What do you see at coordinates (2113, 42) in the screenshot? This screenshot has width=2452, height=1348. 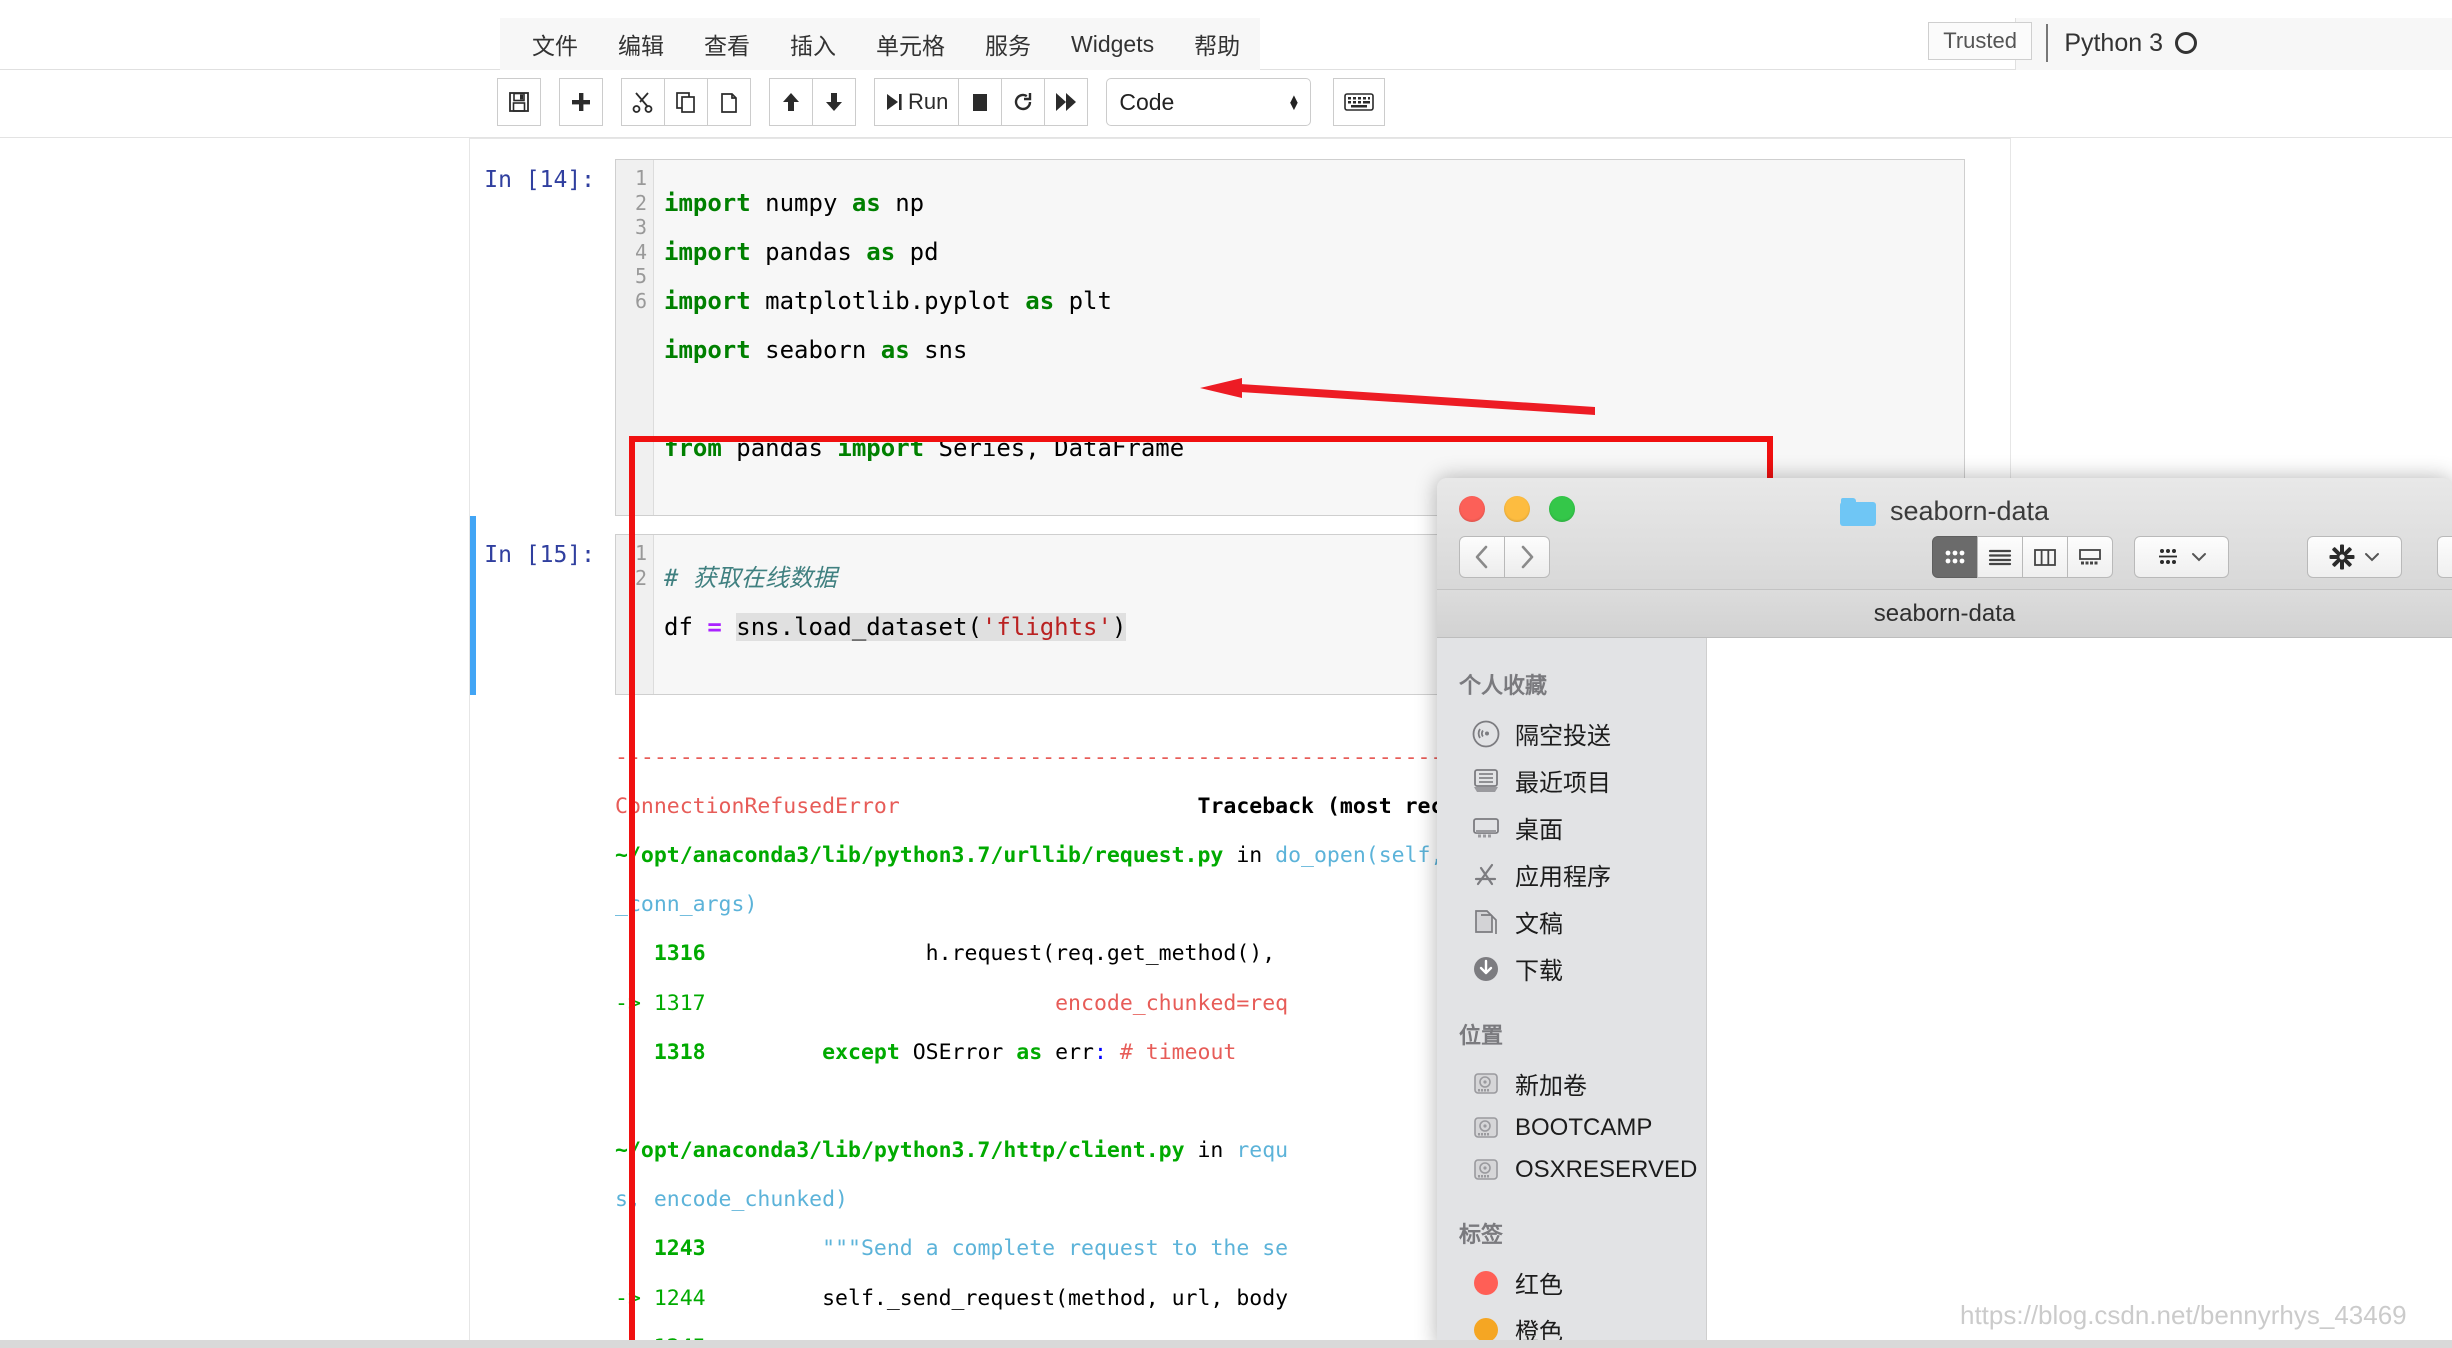 I see `kernel-name-label: Python 3` at bounding box center [2113, 42].